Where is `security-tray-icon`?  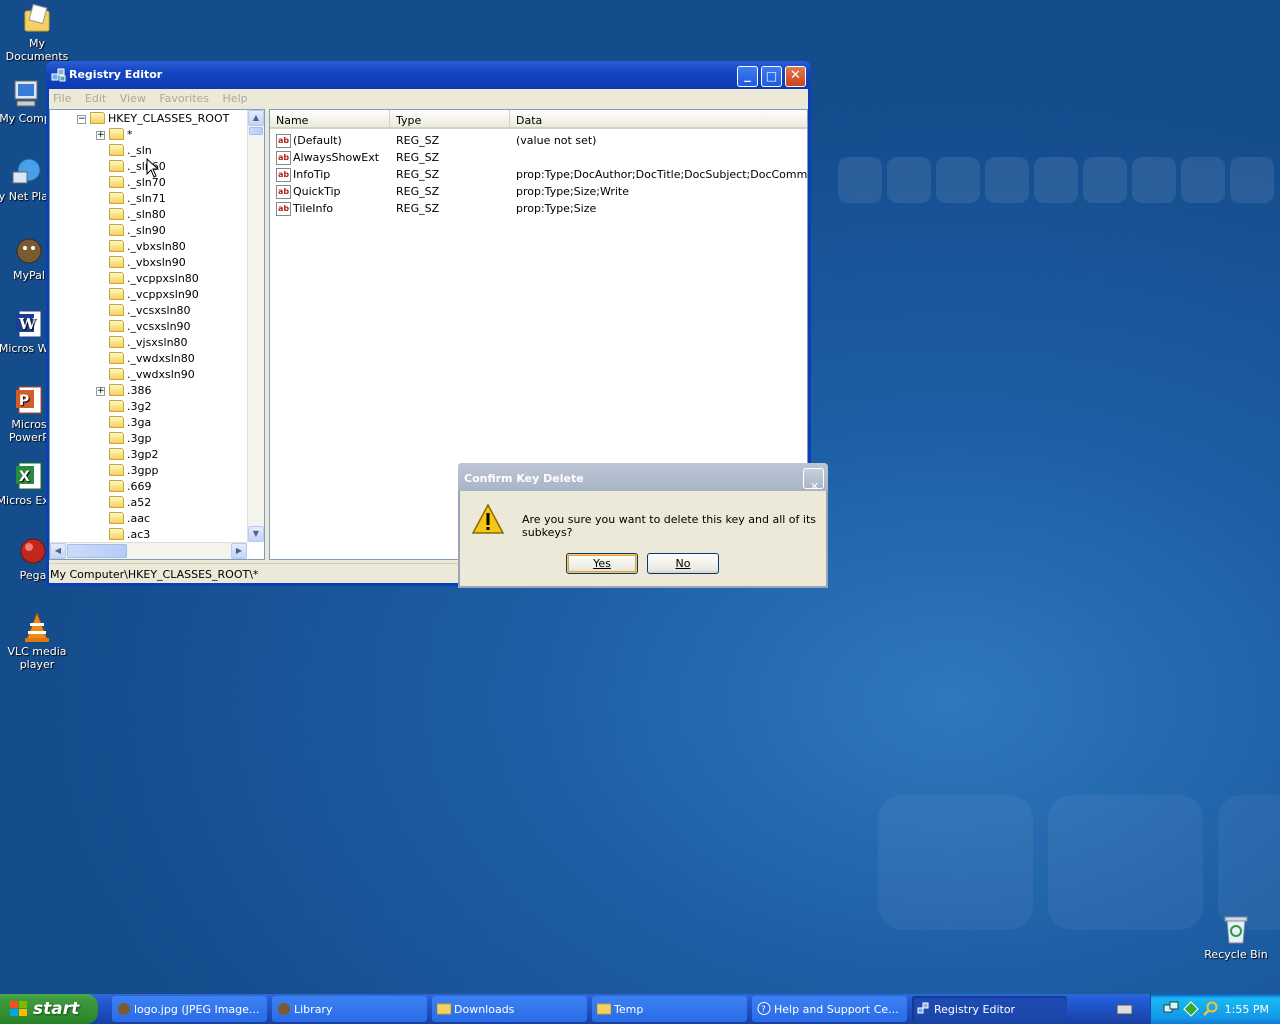
security-tray-icon is located at coordinates (1191, 1010).